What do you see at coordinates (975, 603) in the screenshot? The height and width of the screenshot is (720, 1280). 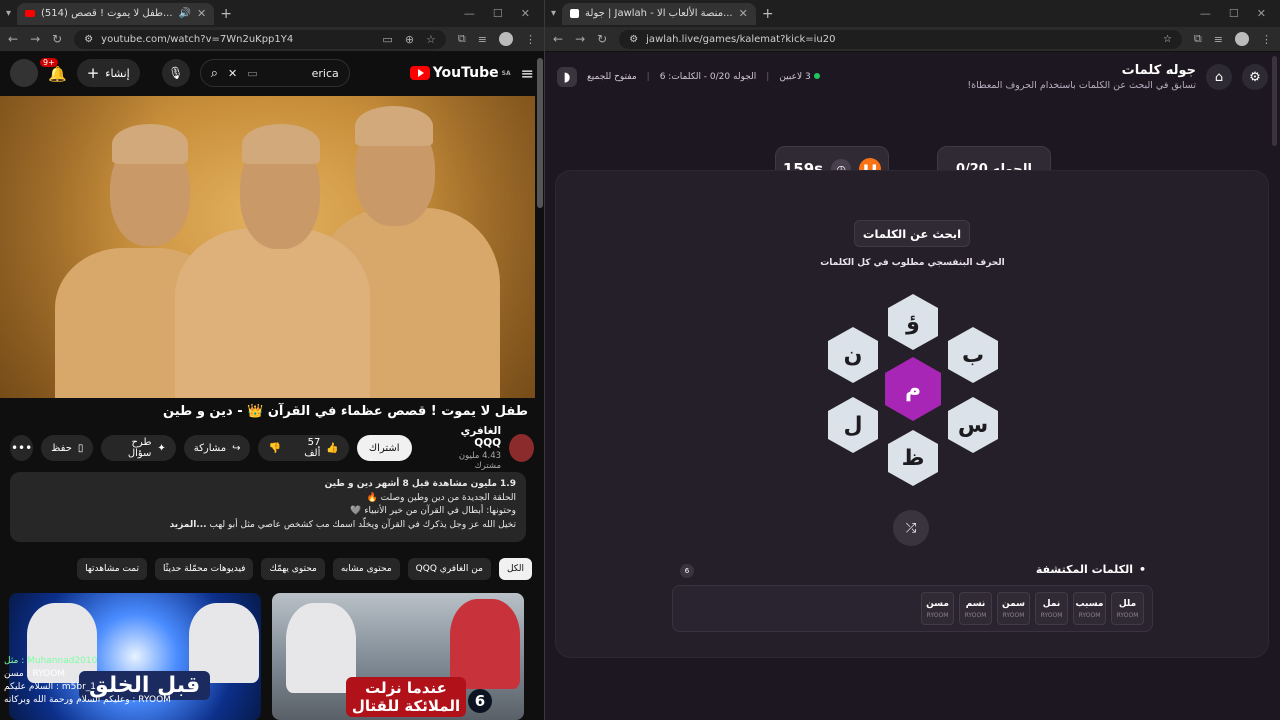 I see `found-word: نسم` at bounding box center [975, 603].